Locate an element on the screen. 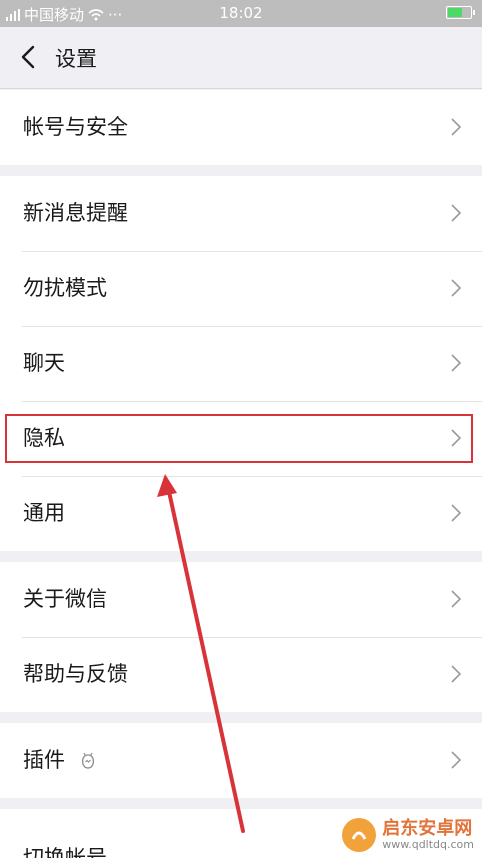 The height and width of the screenshot is (858, 482). annotation-arrow-icon is located at coordinates (201, 653).